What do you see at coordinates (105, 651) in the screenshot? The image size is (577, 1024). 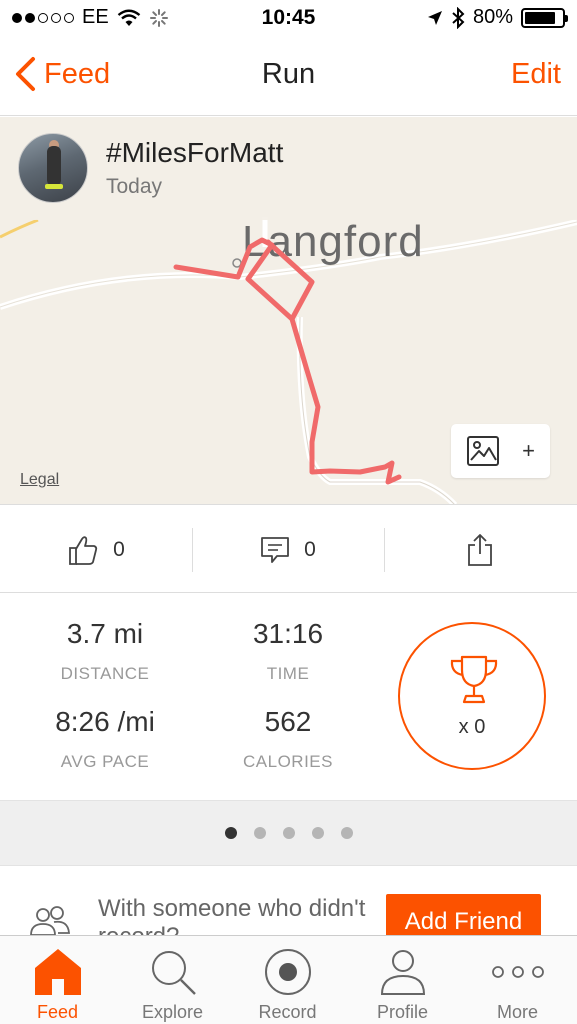 I see `stat-distance: 3.7 mi DISTANCE` at bounding box center [105, 651].